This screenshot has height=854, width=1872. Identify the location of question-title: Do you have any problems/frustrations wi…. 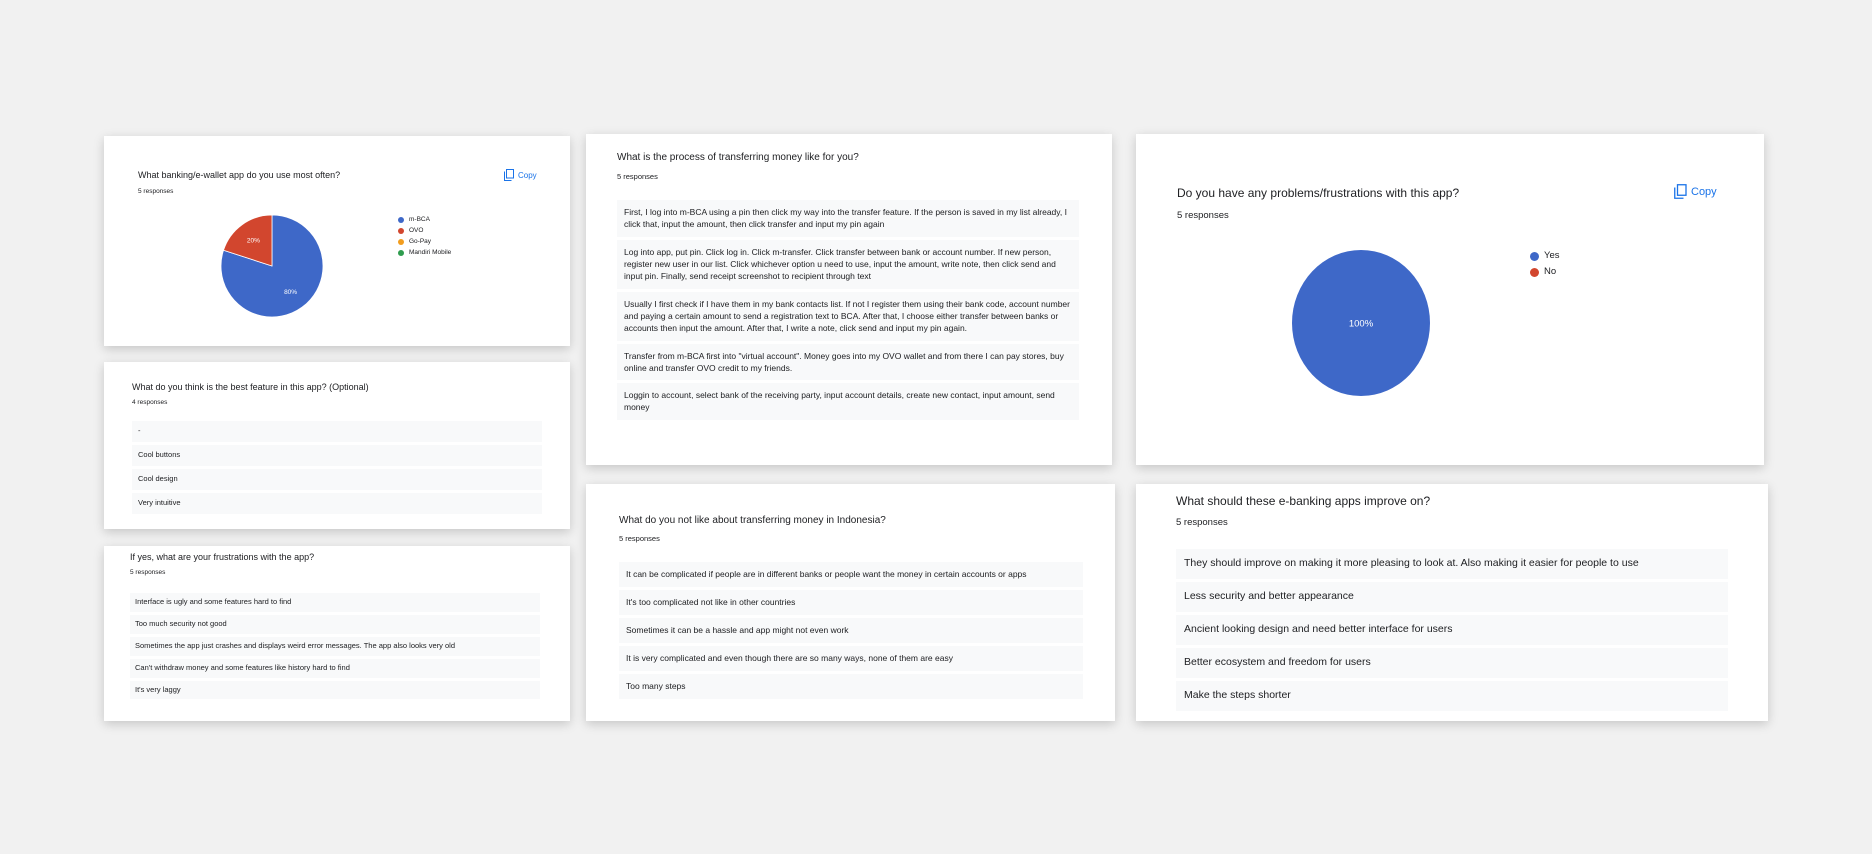
(1318, 193).